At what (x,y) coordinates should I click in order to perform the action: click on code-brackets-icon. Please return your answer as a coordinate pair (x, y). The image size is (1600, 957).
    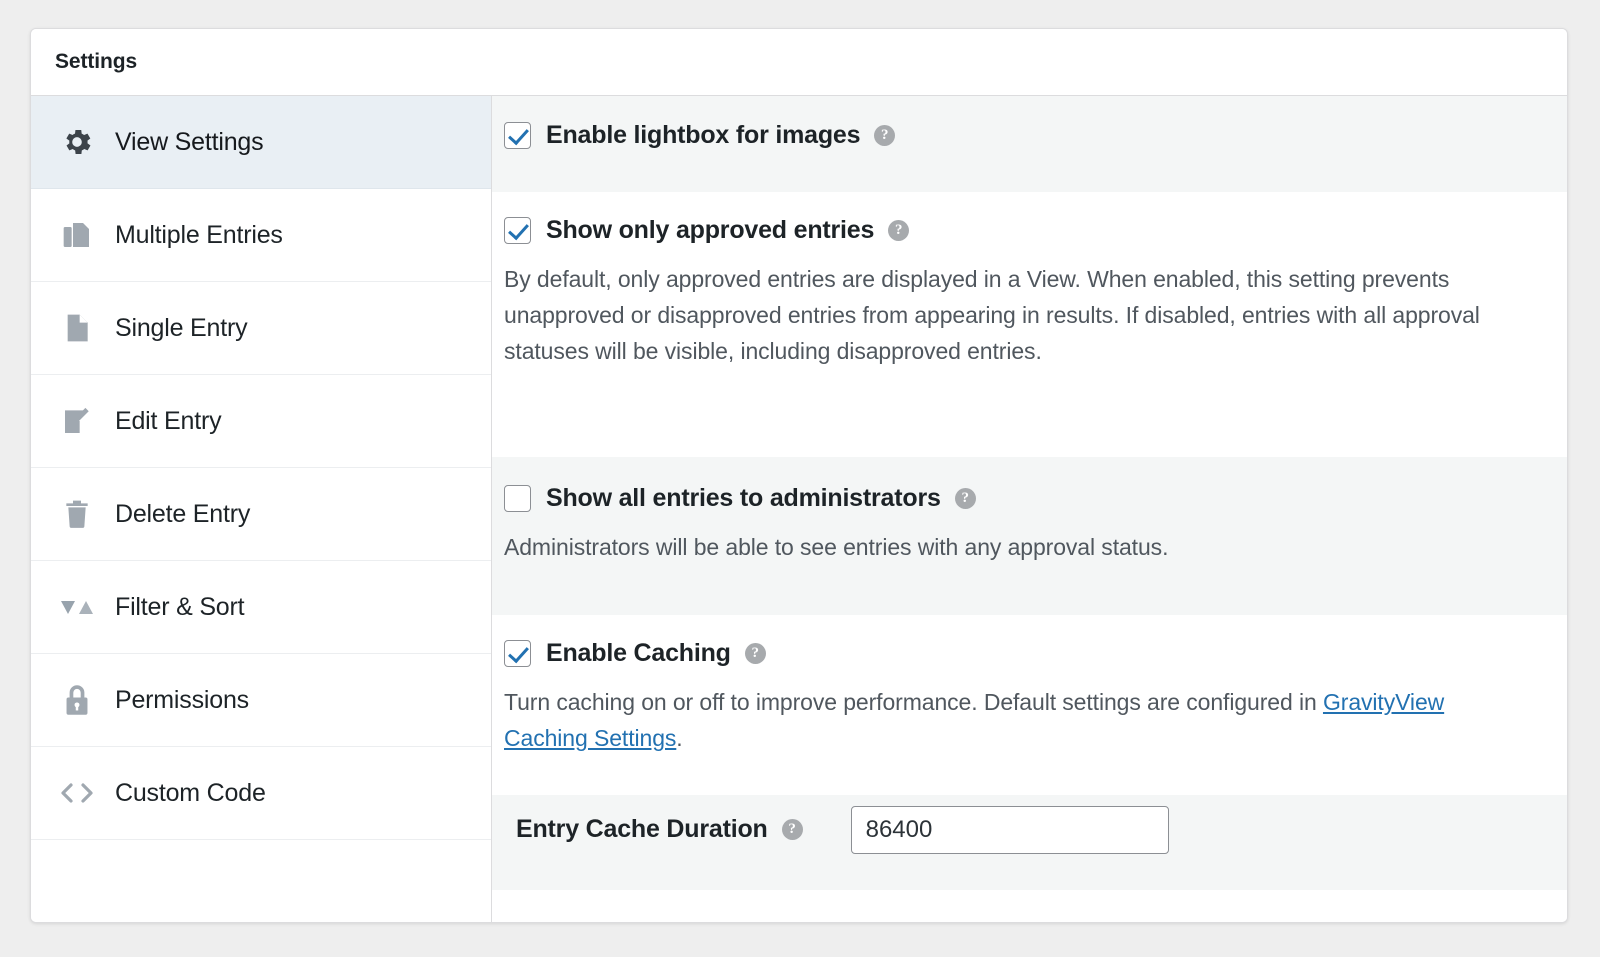
    Looking at the image, I should click on (77, 793).